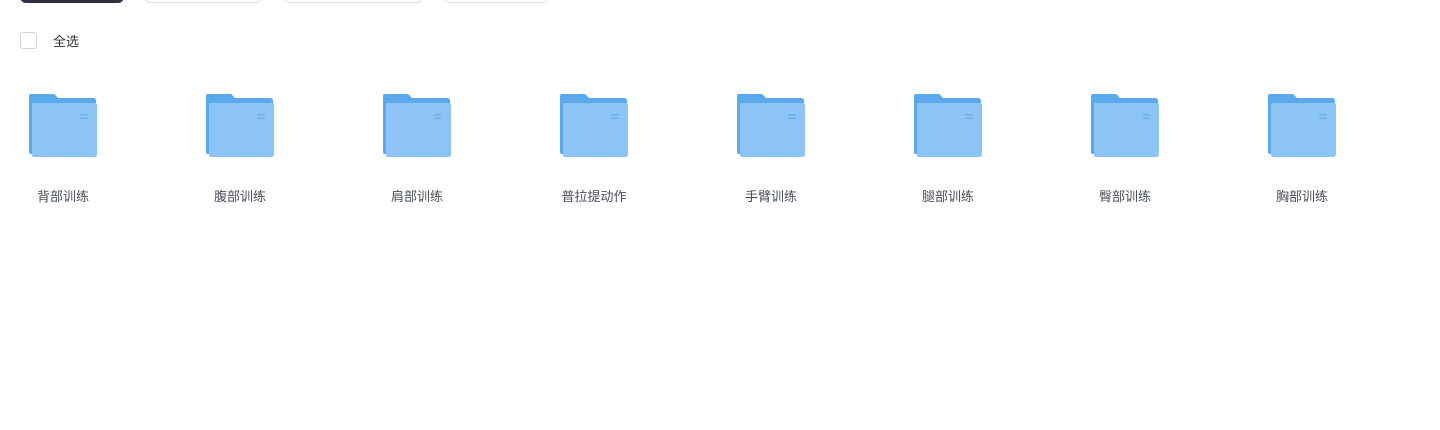  I want to click on folder-item: 普拉提动作, so click(620, 150).